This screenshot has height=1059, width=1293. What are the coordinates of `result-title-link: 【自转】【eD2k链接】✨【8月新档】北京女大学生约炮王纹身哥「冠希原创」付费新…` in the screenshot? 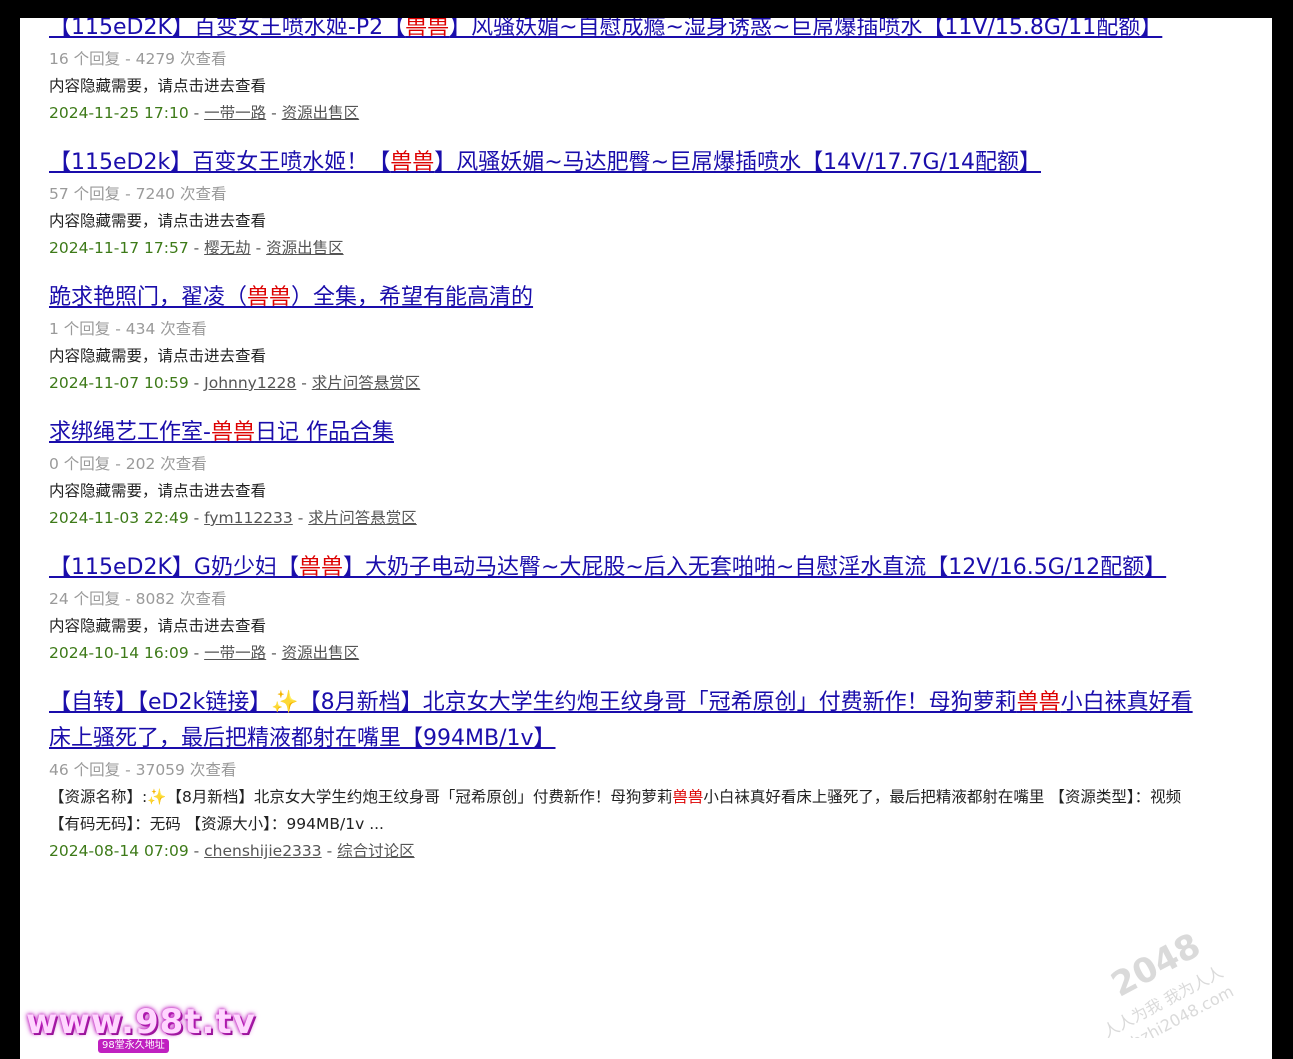 It's located at (624, 721).